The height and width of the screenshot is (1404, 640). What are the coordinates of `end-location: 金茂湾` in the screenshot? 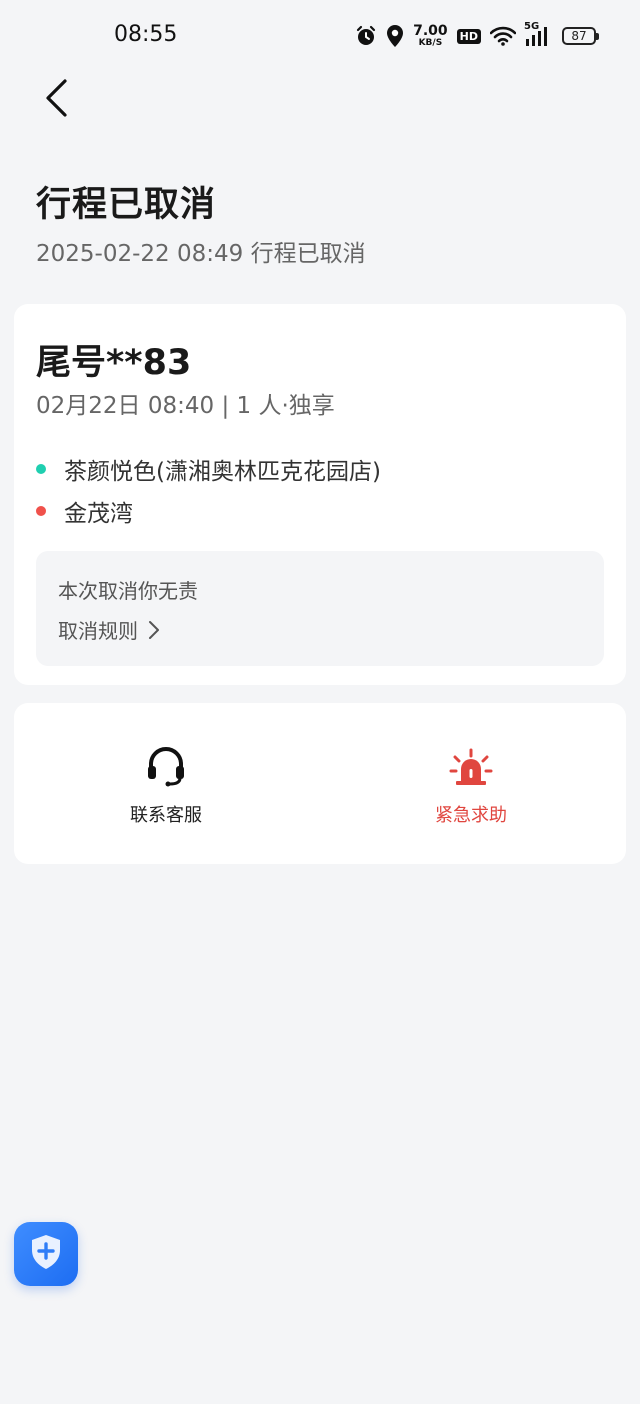 It's located at (84, 511).